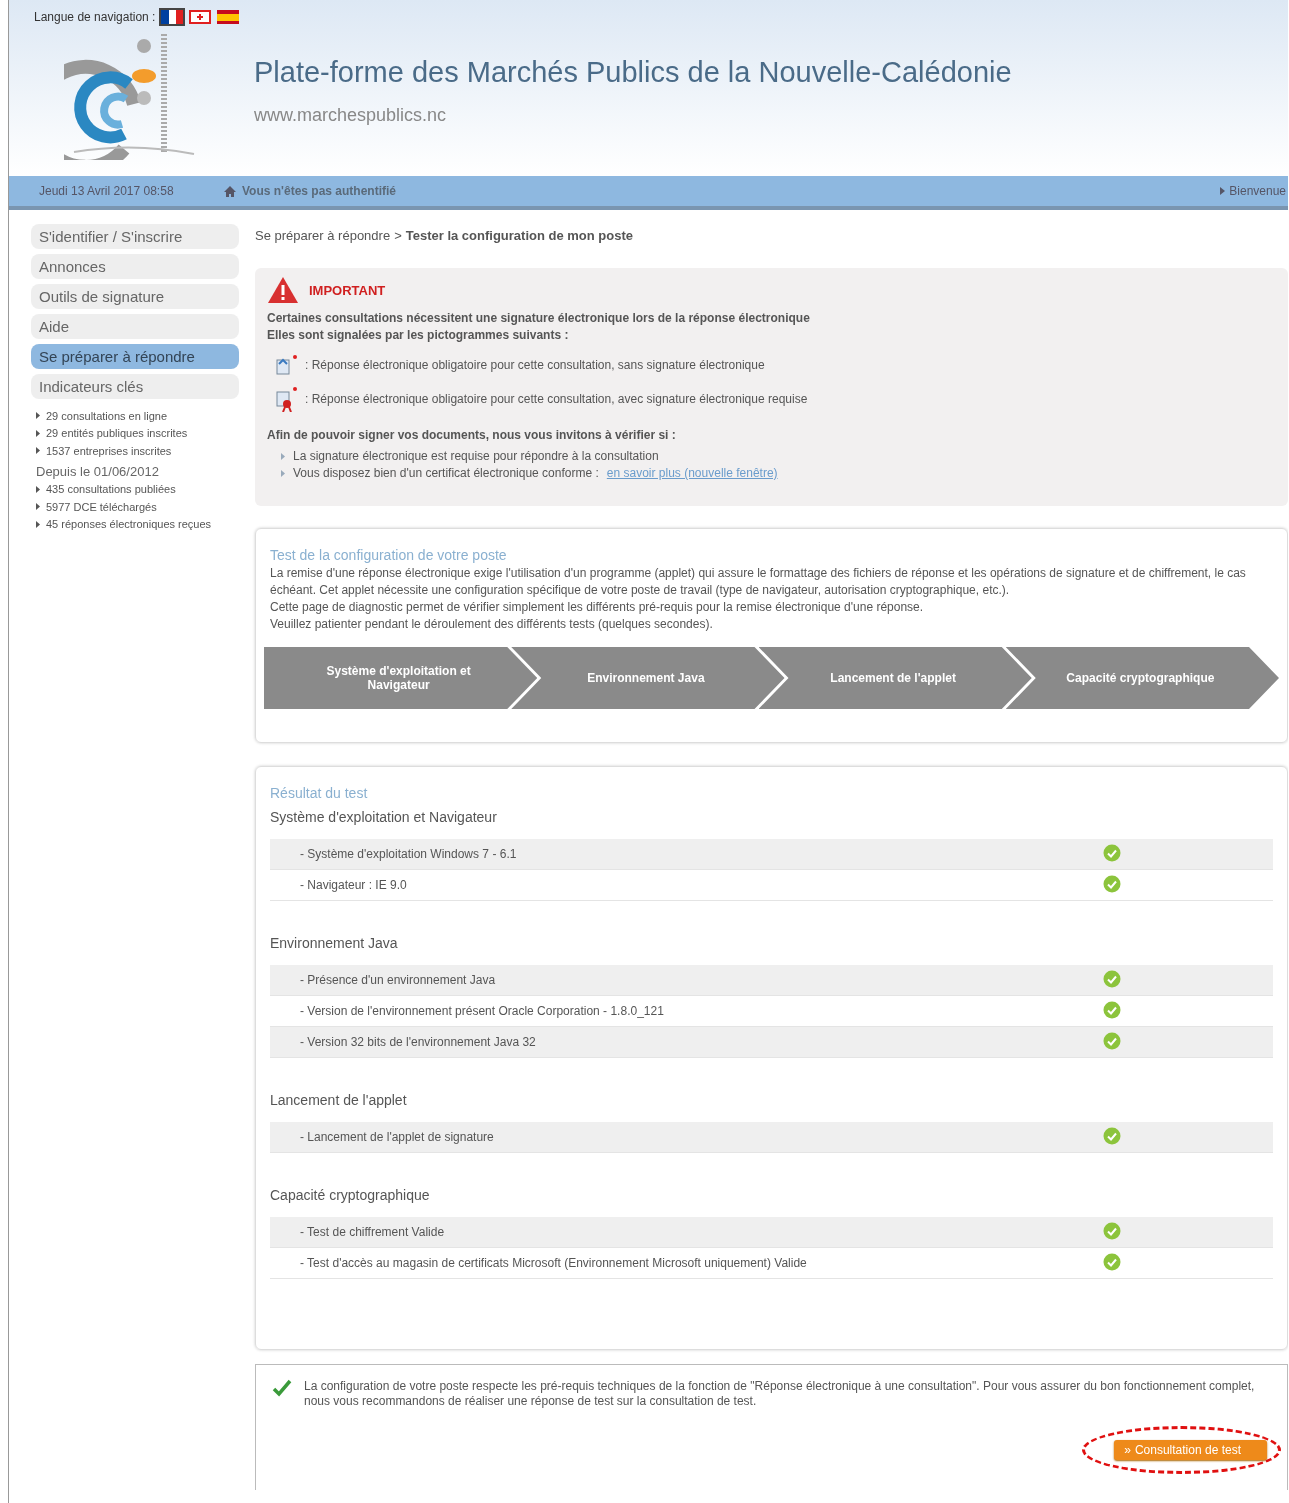 Image resolution: width=1289 pixels, height=1503 pixels. I want to click on test-label: - Version de l'environnement présent Oracle Corporation - 1.8.0_121, so click(482, 1011).